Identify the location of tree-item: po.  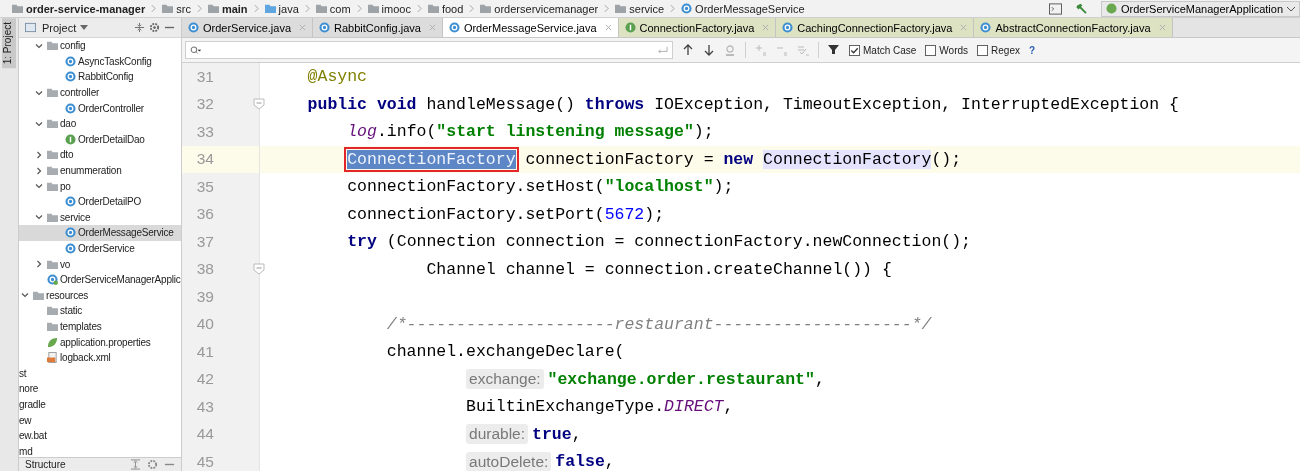
(100, 186).